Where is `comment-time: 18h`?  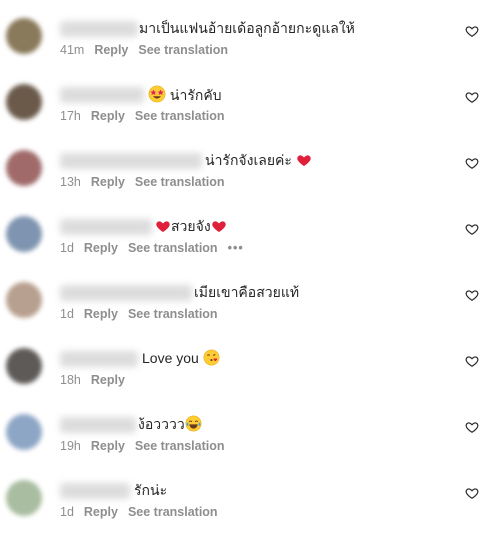 comment-time: 18h is located at coordinates (70, 380).